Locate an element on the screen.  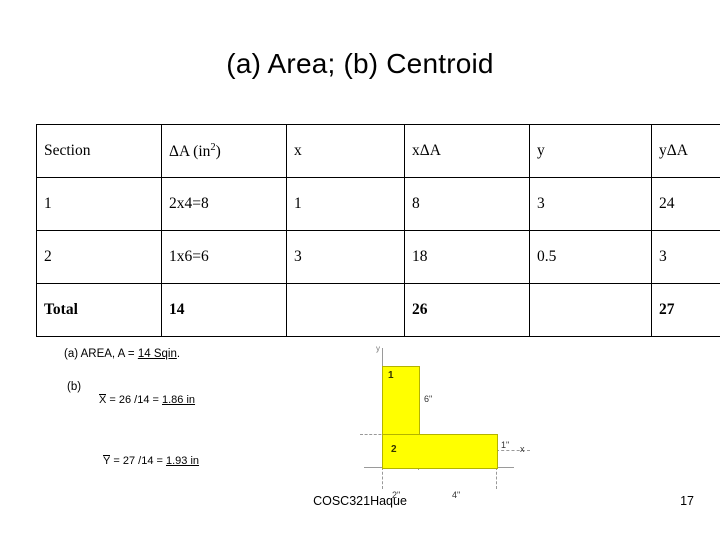
header-area-base: ΔA (in is located at coordinates (190, 151).